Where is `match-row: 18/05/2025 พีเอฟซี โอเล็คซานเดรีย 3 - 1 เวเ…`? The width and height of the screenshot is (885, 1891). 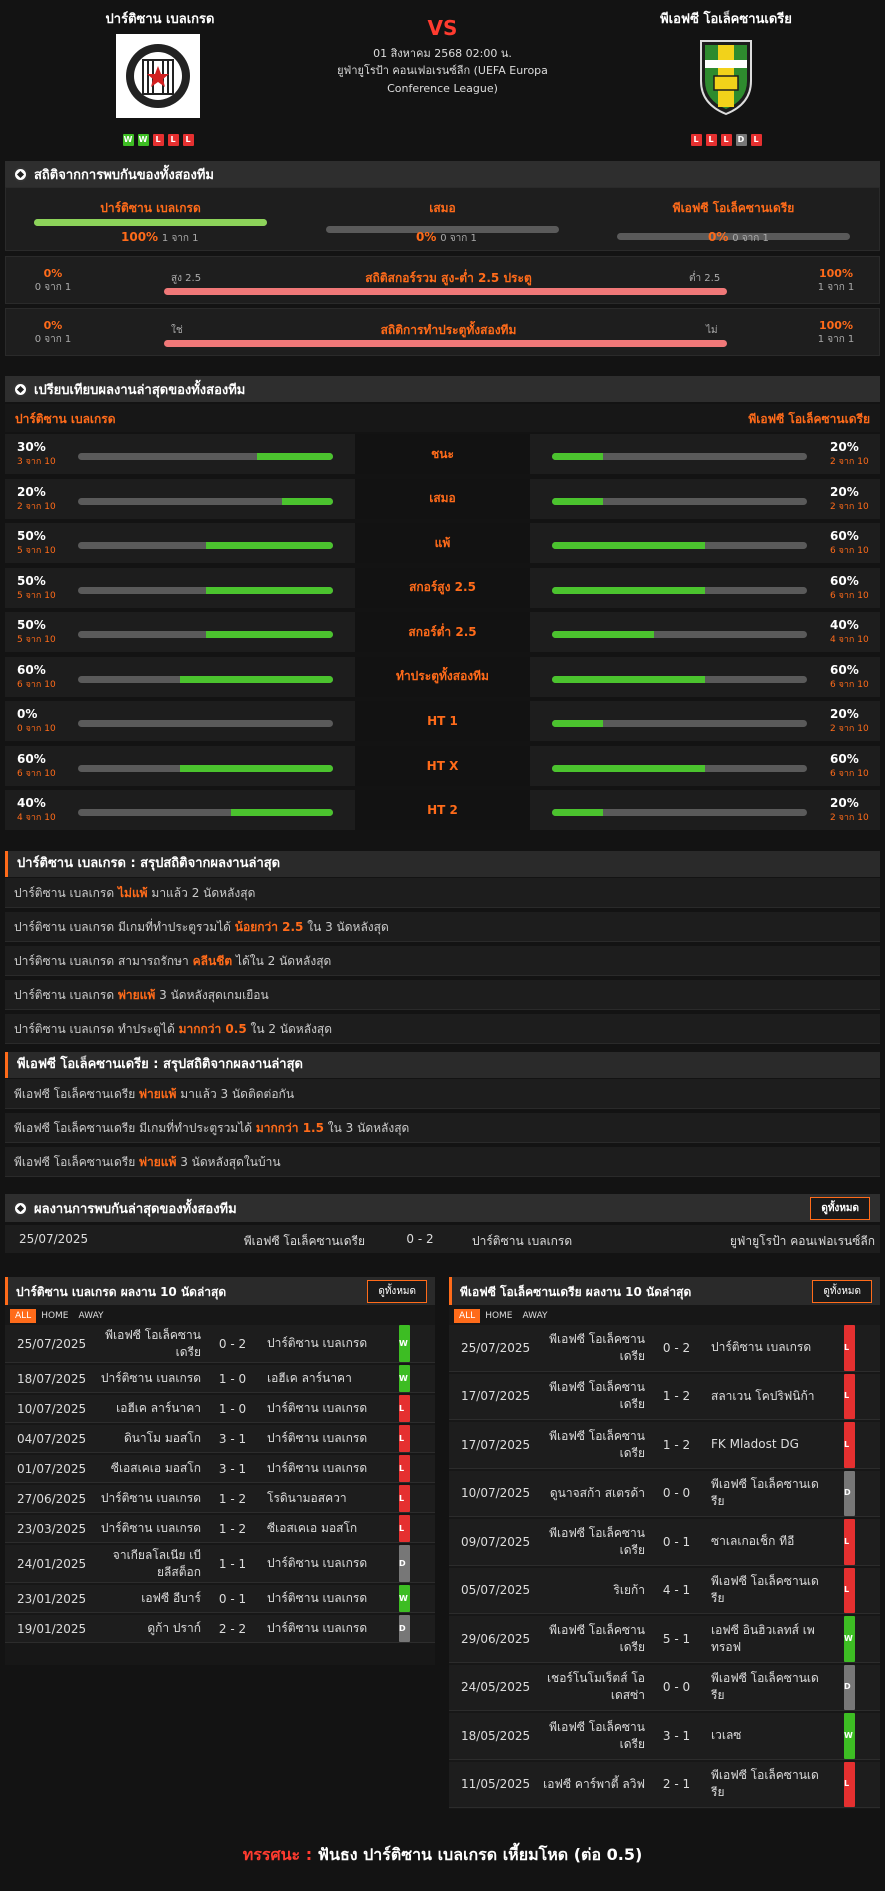
match-row: 18/05/2025 พีเอฟซี โอเล็คซานเดรีย 3 - 1 เวเ… is located at coordinates (664, 1736).